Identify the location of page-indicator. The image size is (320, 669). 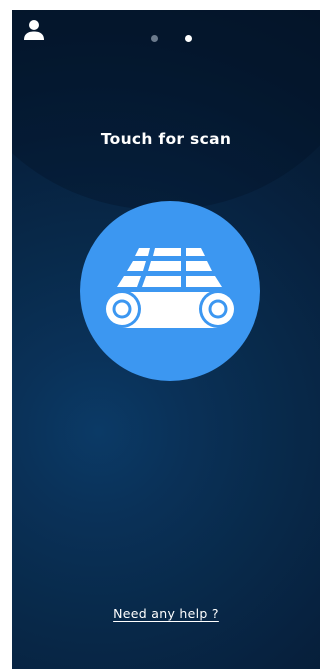
(166, 39).